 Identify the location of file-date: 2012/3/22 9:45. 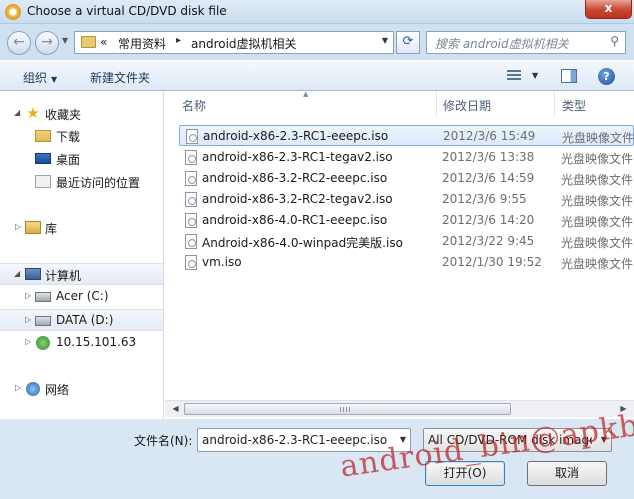
(488, 241).